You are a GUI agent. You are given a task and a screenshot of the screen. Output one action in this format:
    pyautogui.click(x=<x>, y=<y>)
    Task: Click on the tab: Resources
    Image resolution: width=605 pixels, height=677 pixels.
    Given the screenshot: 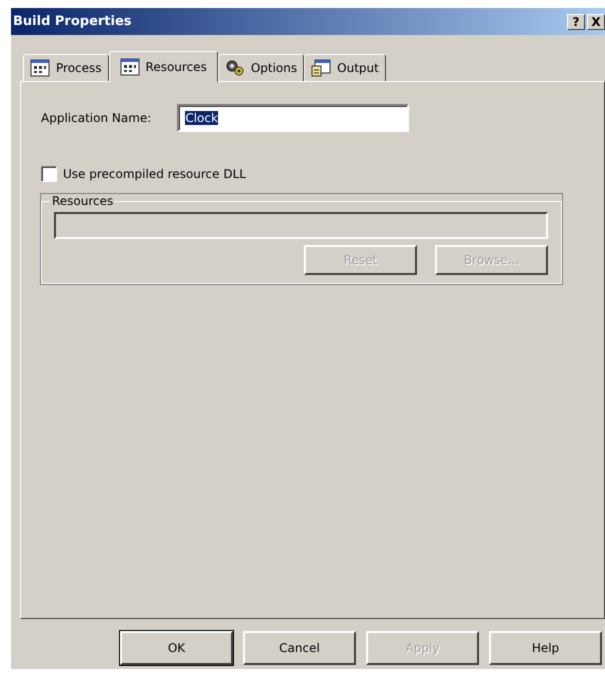 What is the action you would take?
    pyautogui.click(x=163, y=66)
    